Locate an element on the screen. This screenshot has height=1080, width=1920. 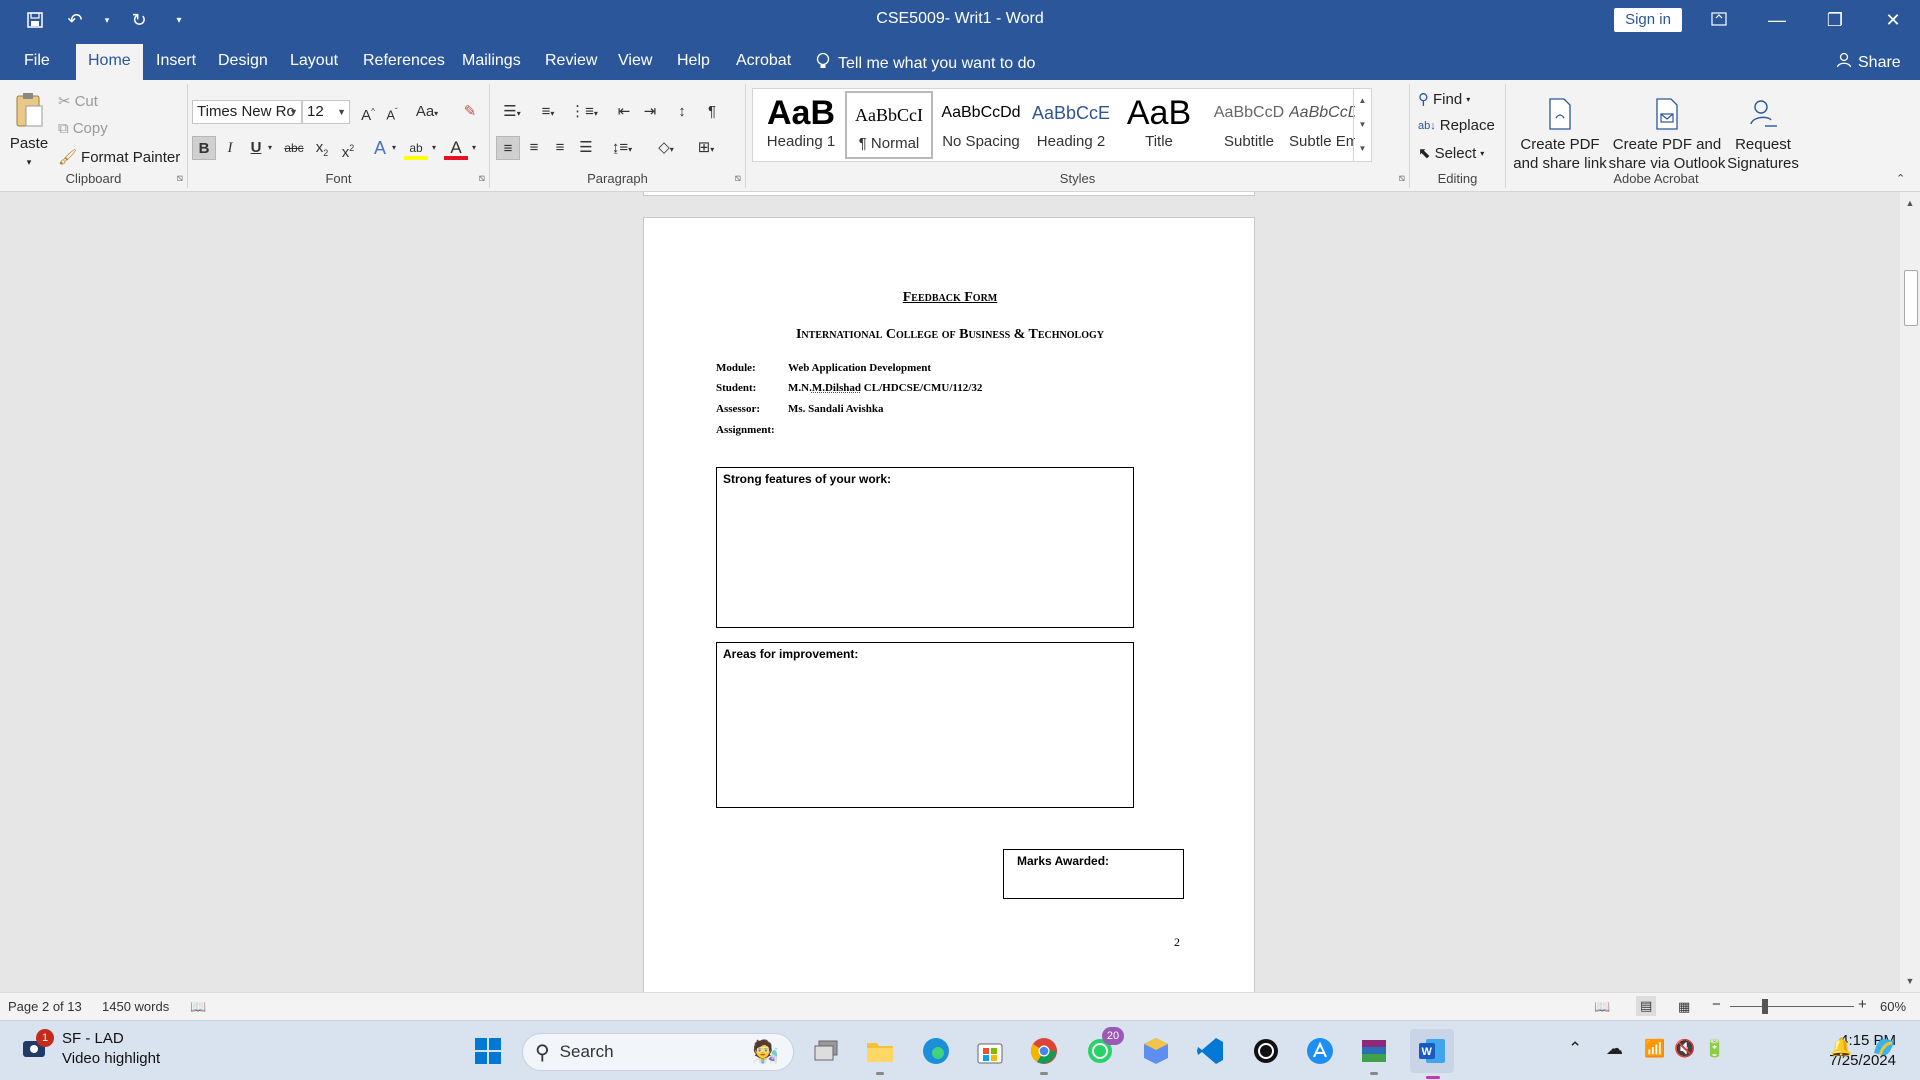
cut-button: ✂ Cut is located at coordinates (78, 101).